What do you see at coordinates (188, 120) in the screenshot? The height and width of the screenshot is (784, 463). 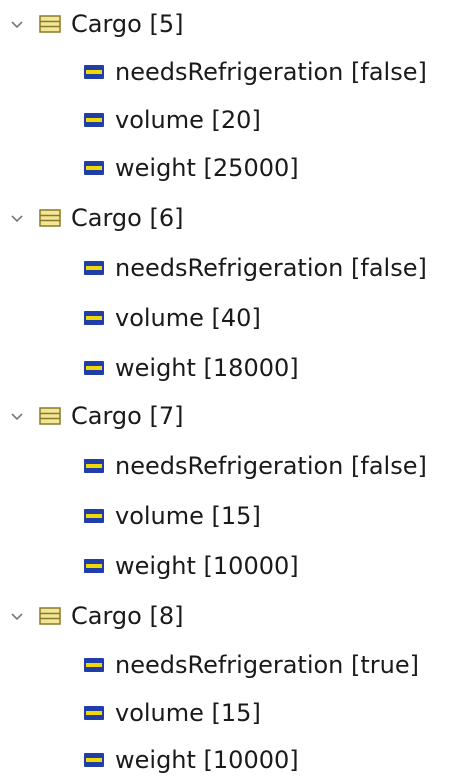 I see `tree-leaf-label: volume [20]` at bounding box center [188, 120].